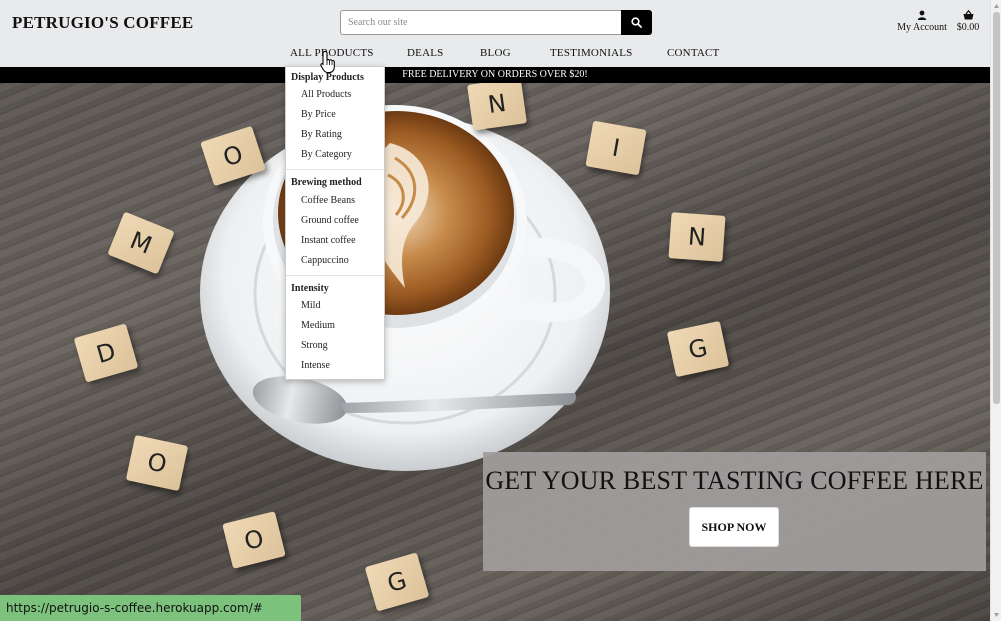  Describe the element at coordinates (922, 15) in the screenshot. I see `user-icon` at that location.